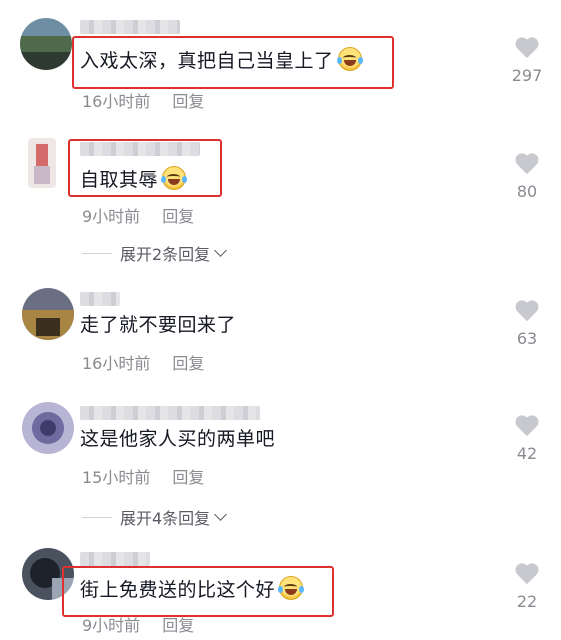 The width and height of the screenshot is (561, 640). I want to click on like-button: 42, so click(527, 439).